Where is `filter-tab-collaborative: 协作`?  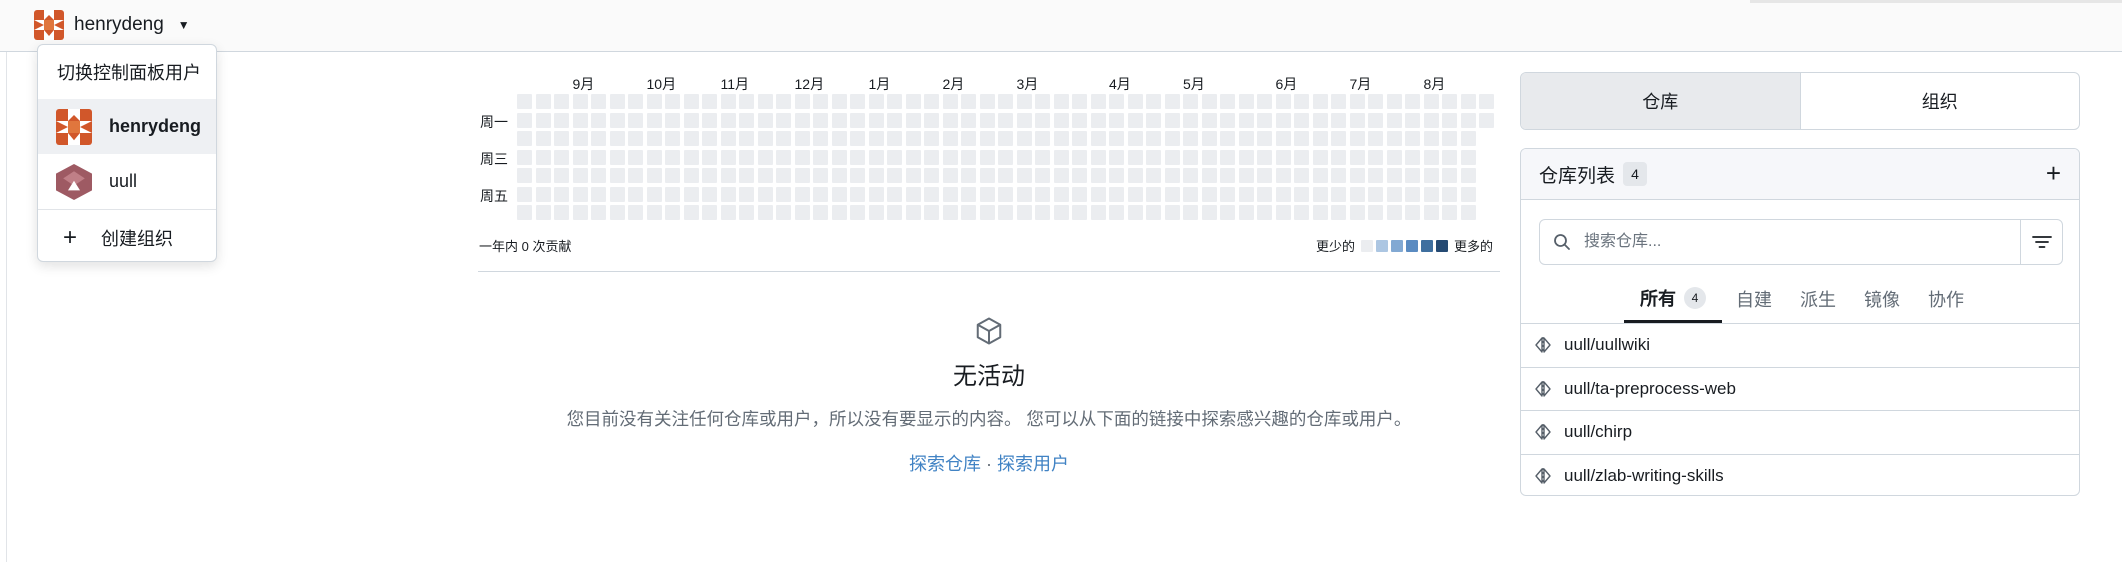 filter-tab-collaborative: 协作 is located at coordinates (1946, 299).